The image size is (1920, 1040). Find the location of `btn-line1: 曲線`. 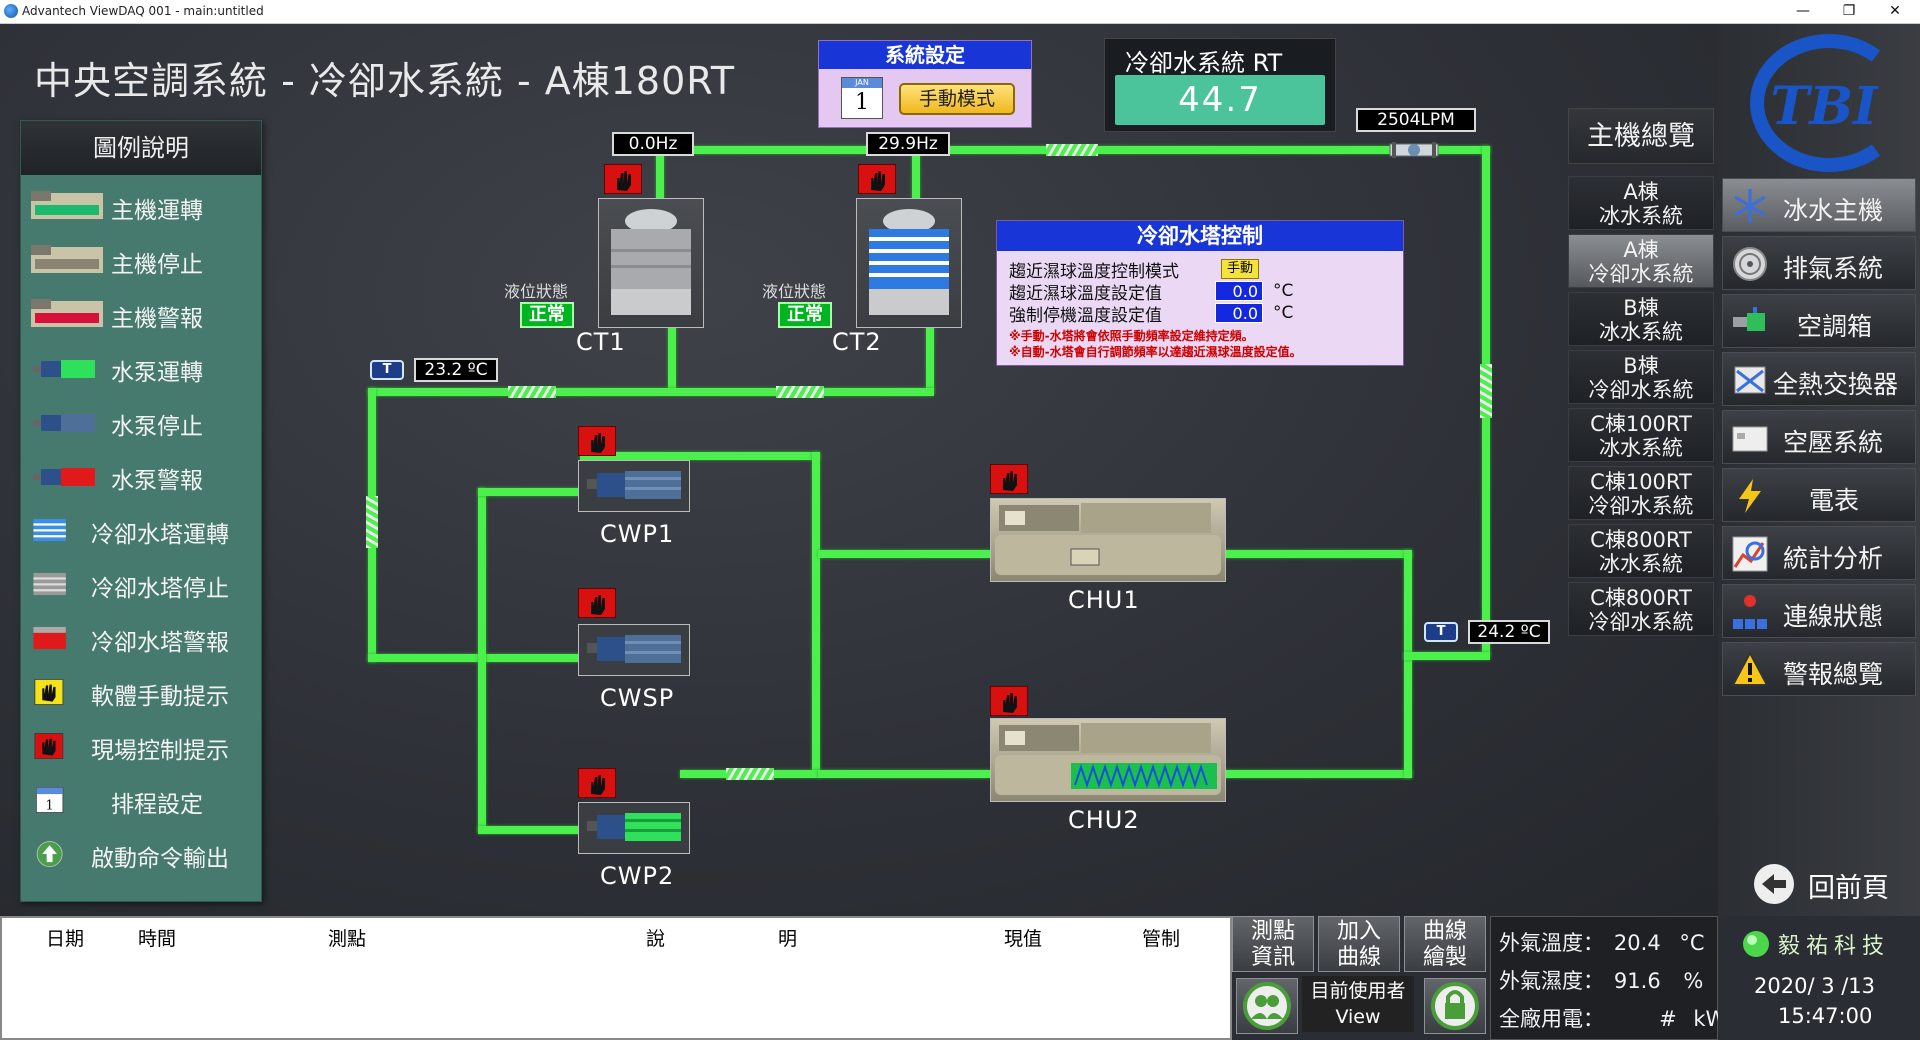

btn-line1: 曲線 is located at coordinates (1444, 931).